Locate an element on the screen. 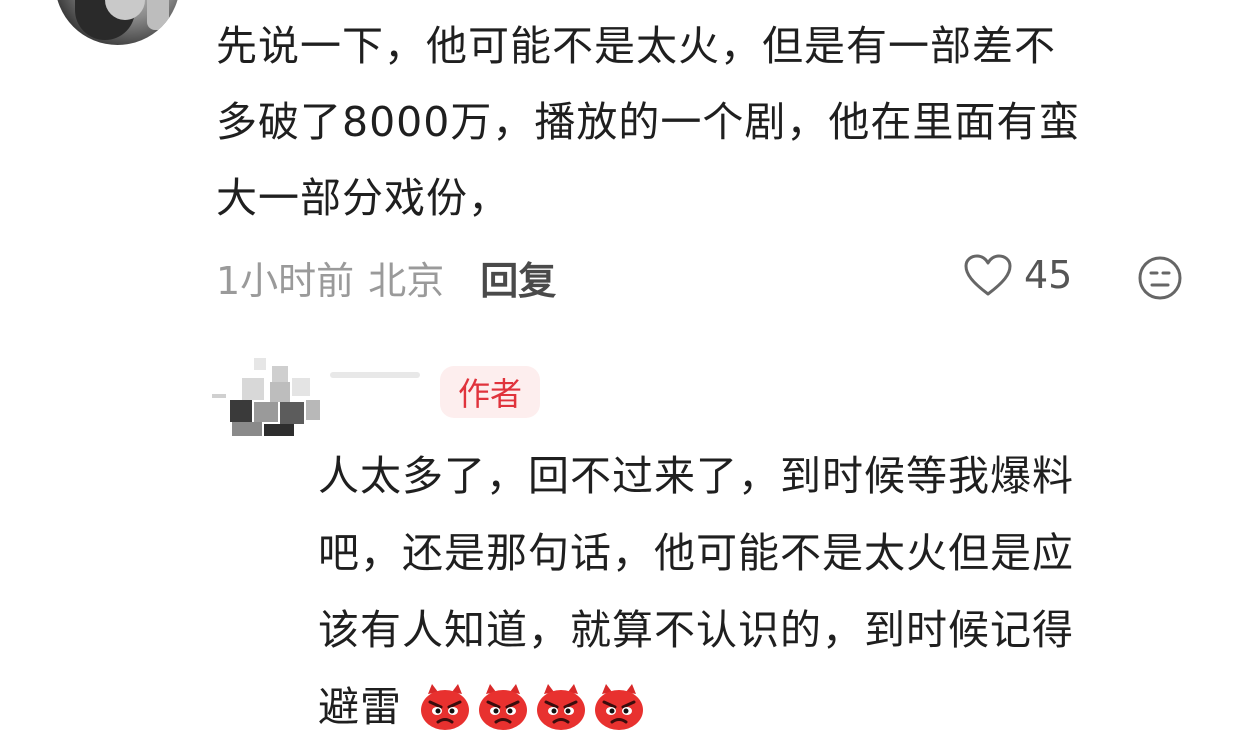 This screenshot has width=1260, height=750. like-count: 45 is located at coordinates (1048, 275).